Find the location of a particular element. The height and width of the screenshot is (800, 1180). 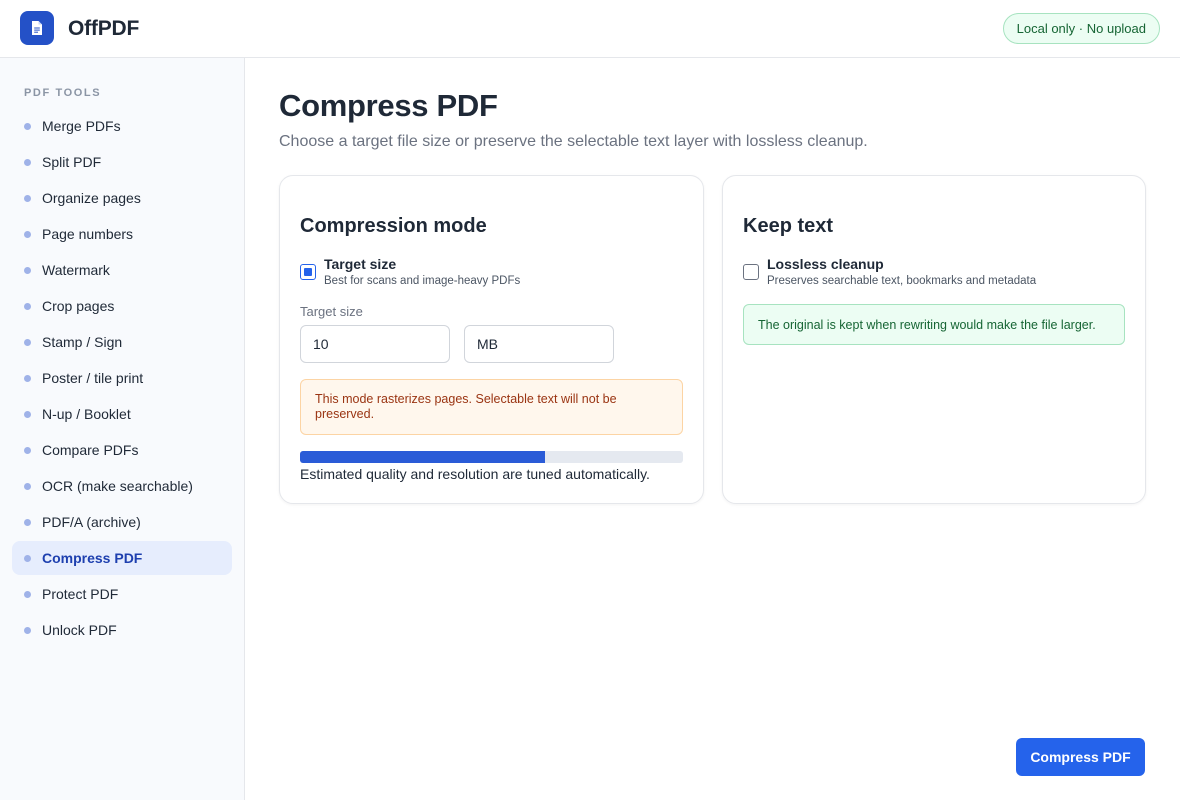

sidebar-item-label: Stamp / Sign is located at coordinates (82, 342).